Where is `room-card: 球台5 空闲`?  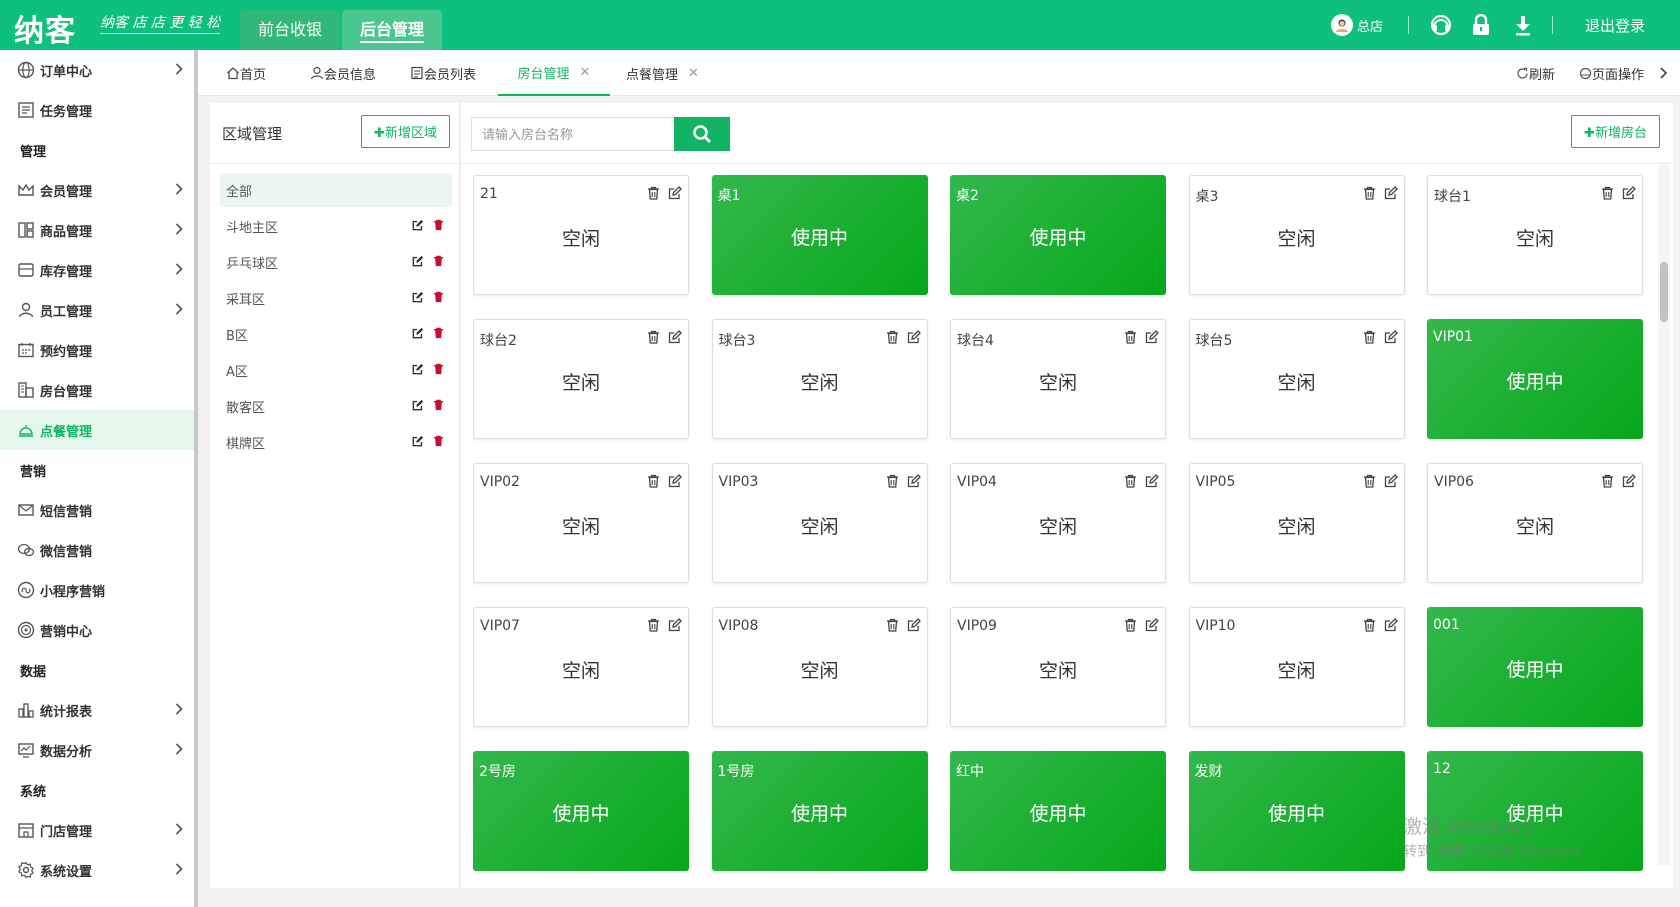
room-card: 球台5 空闲 is located at coordinates (1296, 379).